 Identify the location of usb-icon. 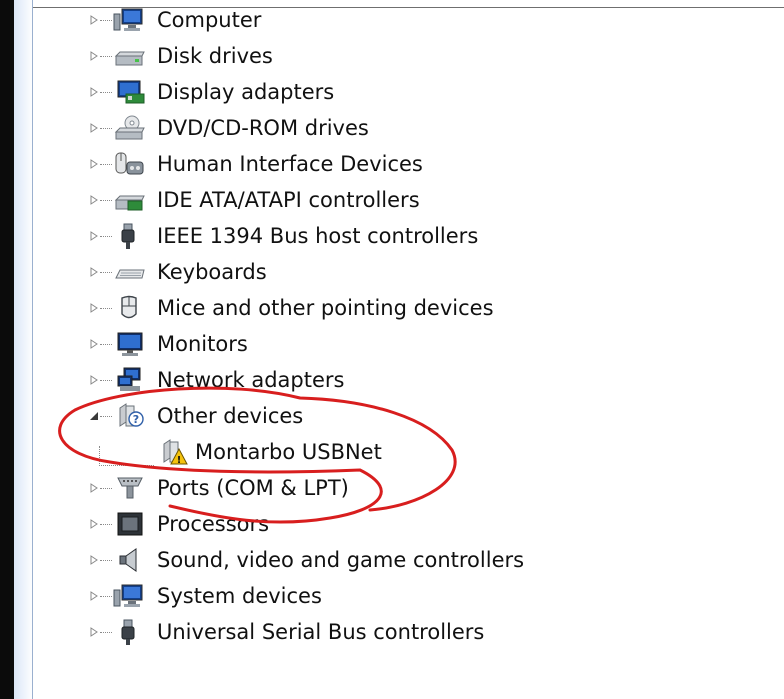
(128, 632).